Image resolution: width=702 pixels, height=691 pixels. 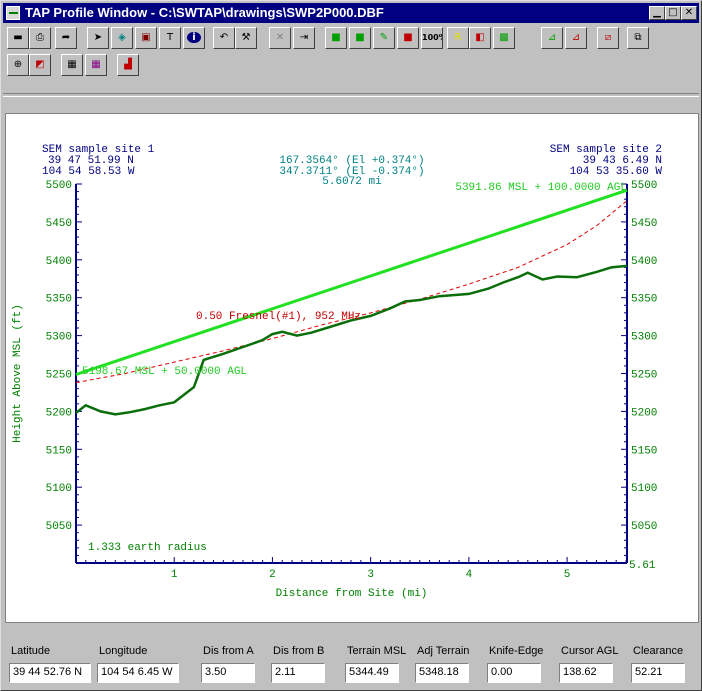 What do you see at coordinates (304, 38) in the screenshot?
I see `exit-button: ⇥` at bounding box center [304, 38].